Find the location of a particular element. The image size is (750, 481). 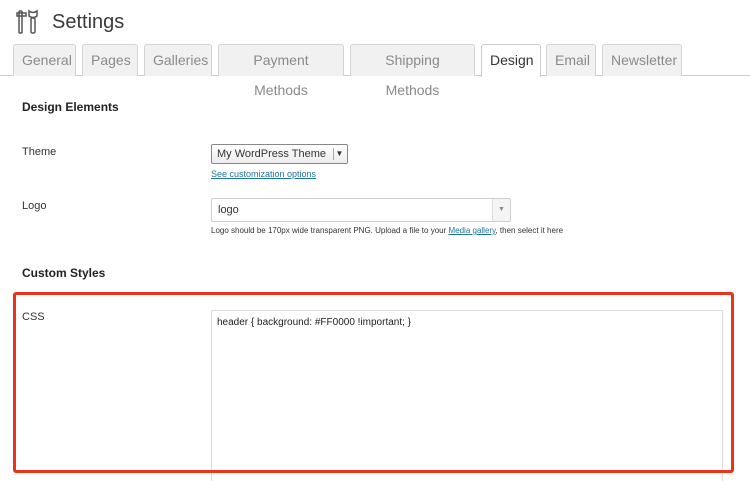

page-header: Settings is located at coordinates (70, 22).